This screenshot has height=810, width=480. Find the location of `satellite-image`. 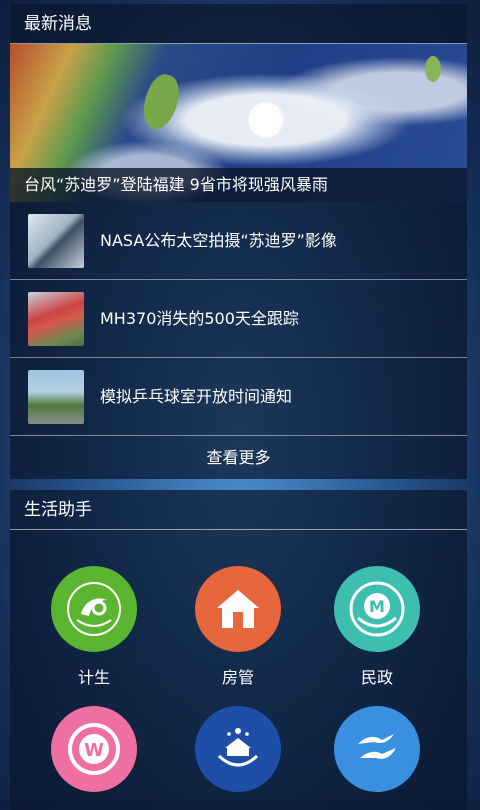

satellite-image is located at coordinates (161, 102).